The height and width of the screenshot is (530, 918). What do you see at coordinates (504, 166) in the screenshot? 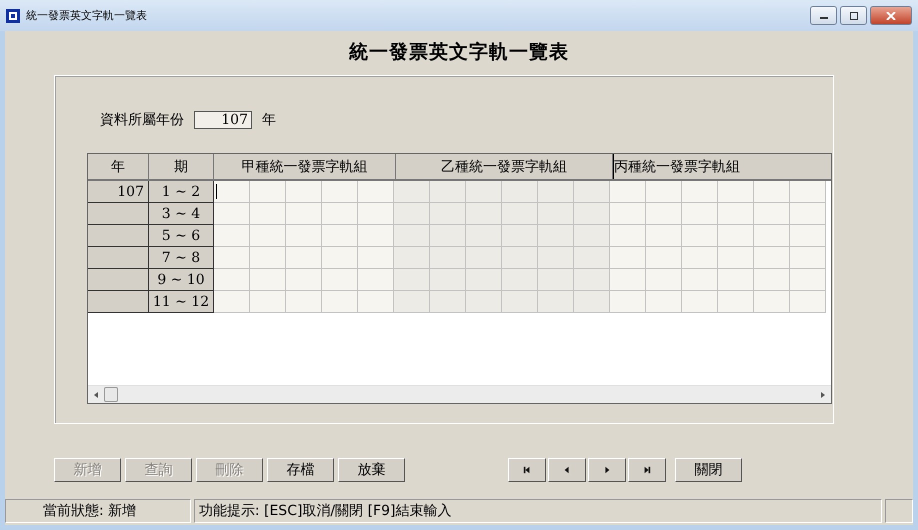
I see `column-header: 乙種統一發票字軌組` at bounding box center [504, 166].